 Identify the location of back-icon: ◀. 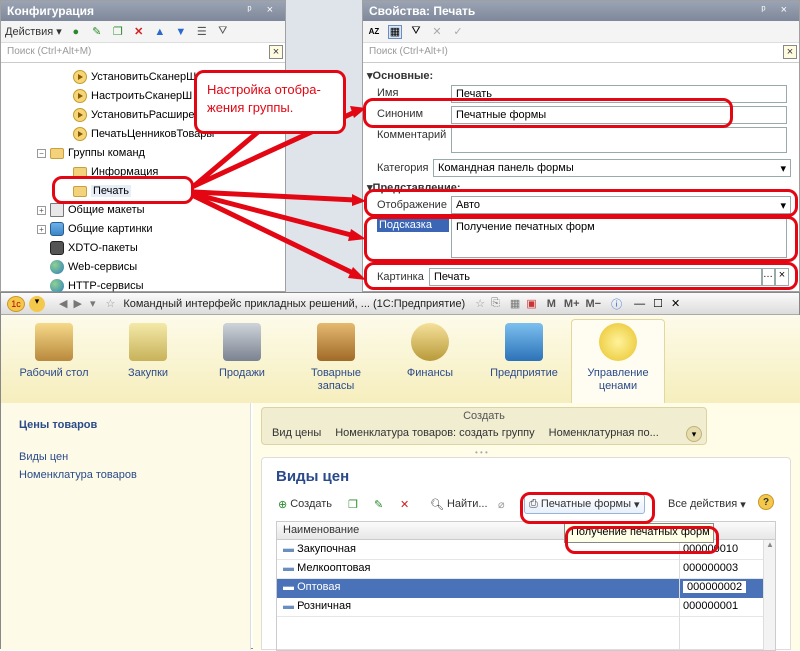
(63, 303).